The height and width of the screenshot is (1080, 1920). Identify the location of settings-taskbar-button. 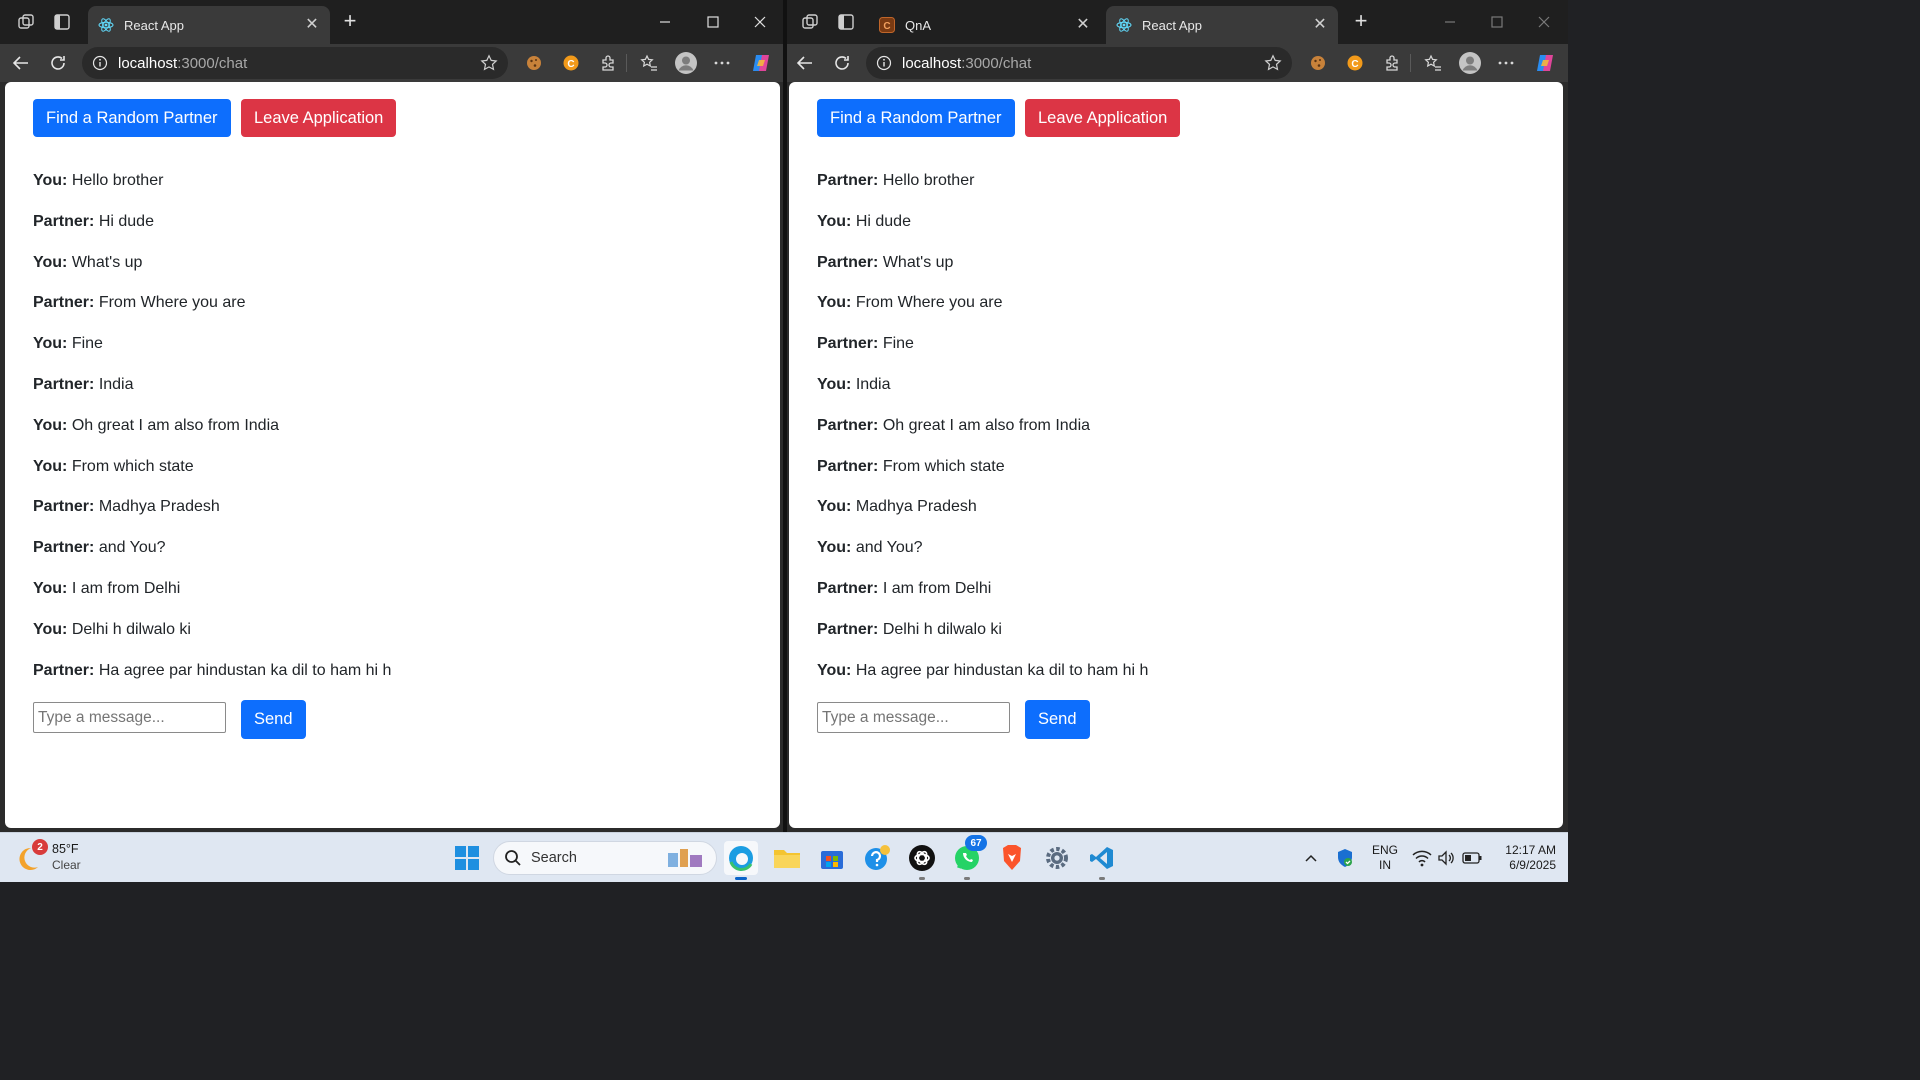
(1057, 858).